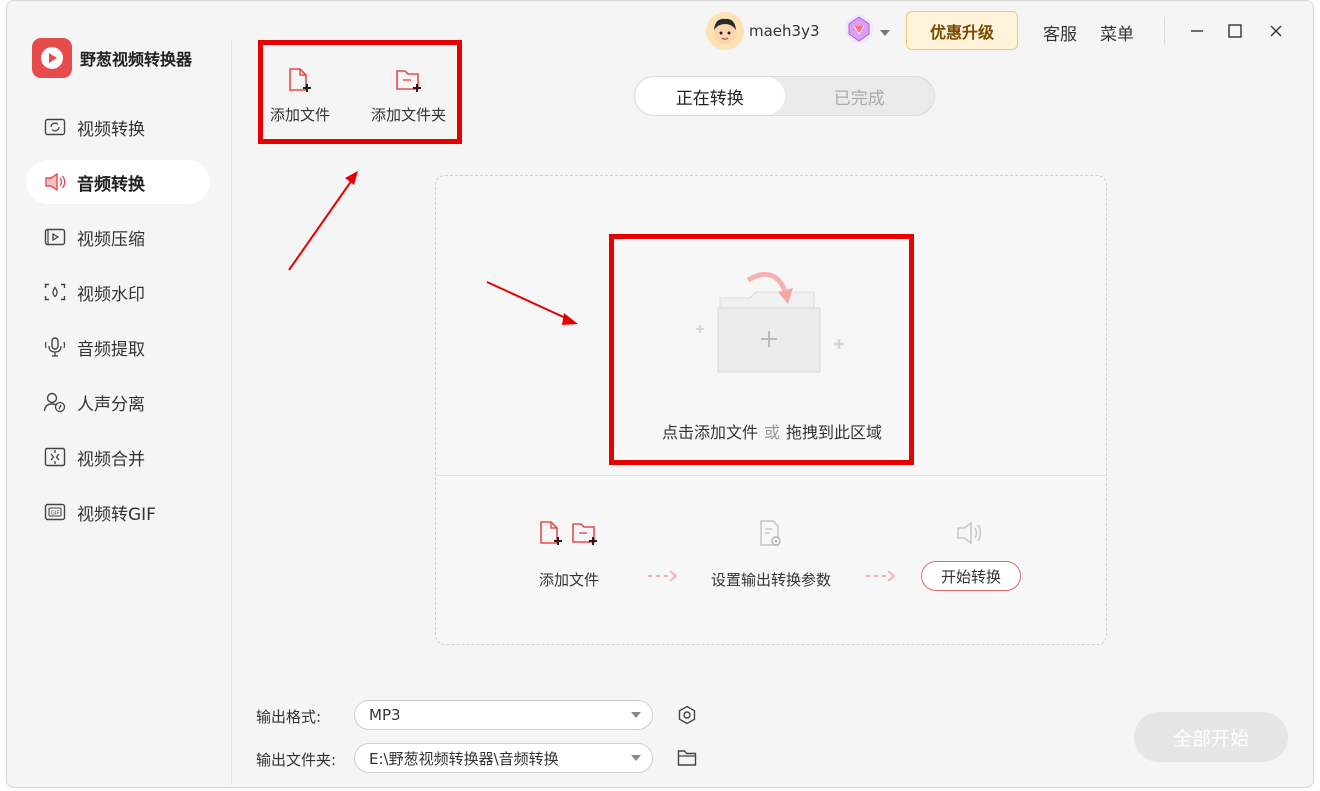  I want to click on output-folder-value: E:\野葱视频转换器\音频转换, so click(464, 758).